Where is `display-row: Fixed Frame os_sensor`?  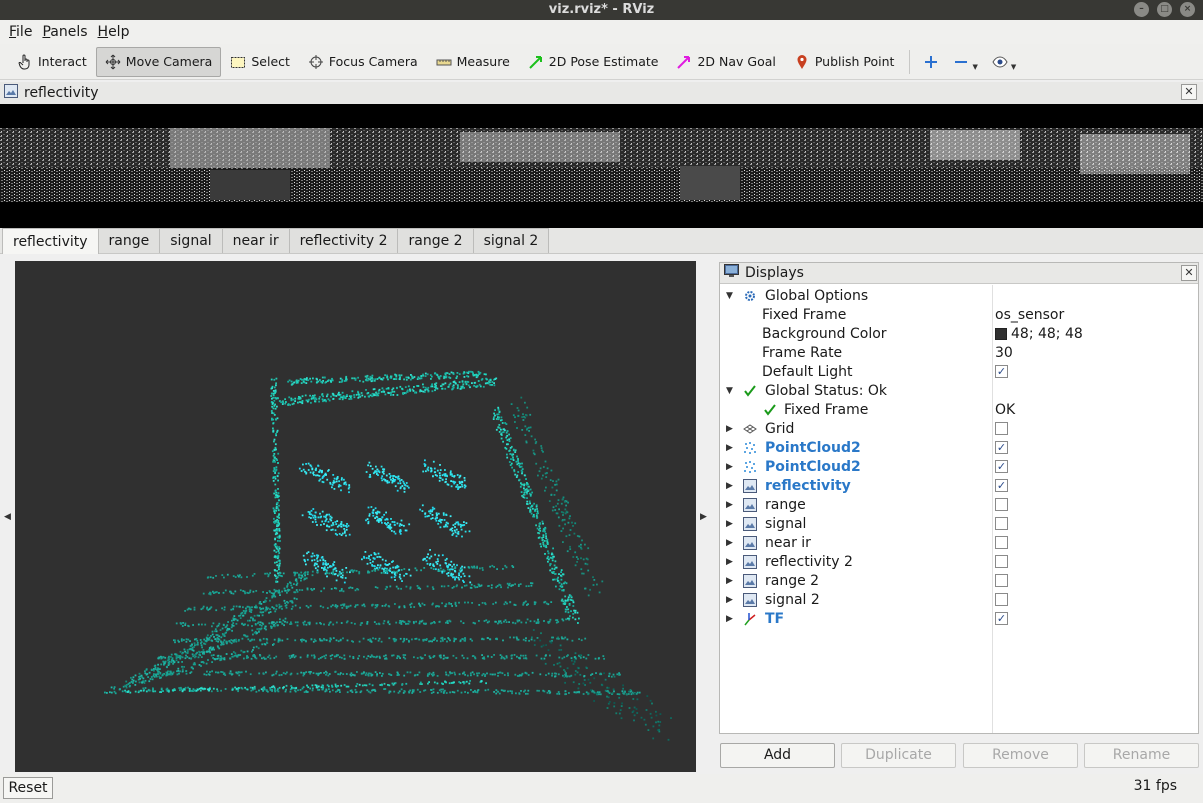
display-row: Fixed Frame os_sensor is located at coordinates (959, 314).